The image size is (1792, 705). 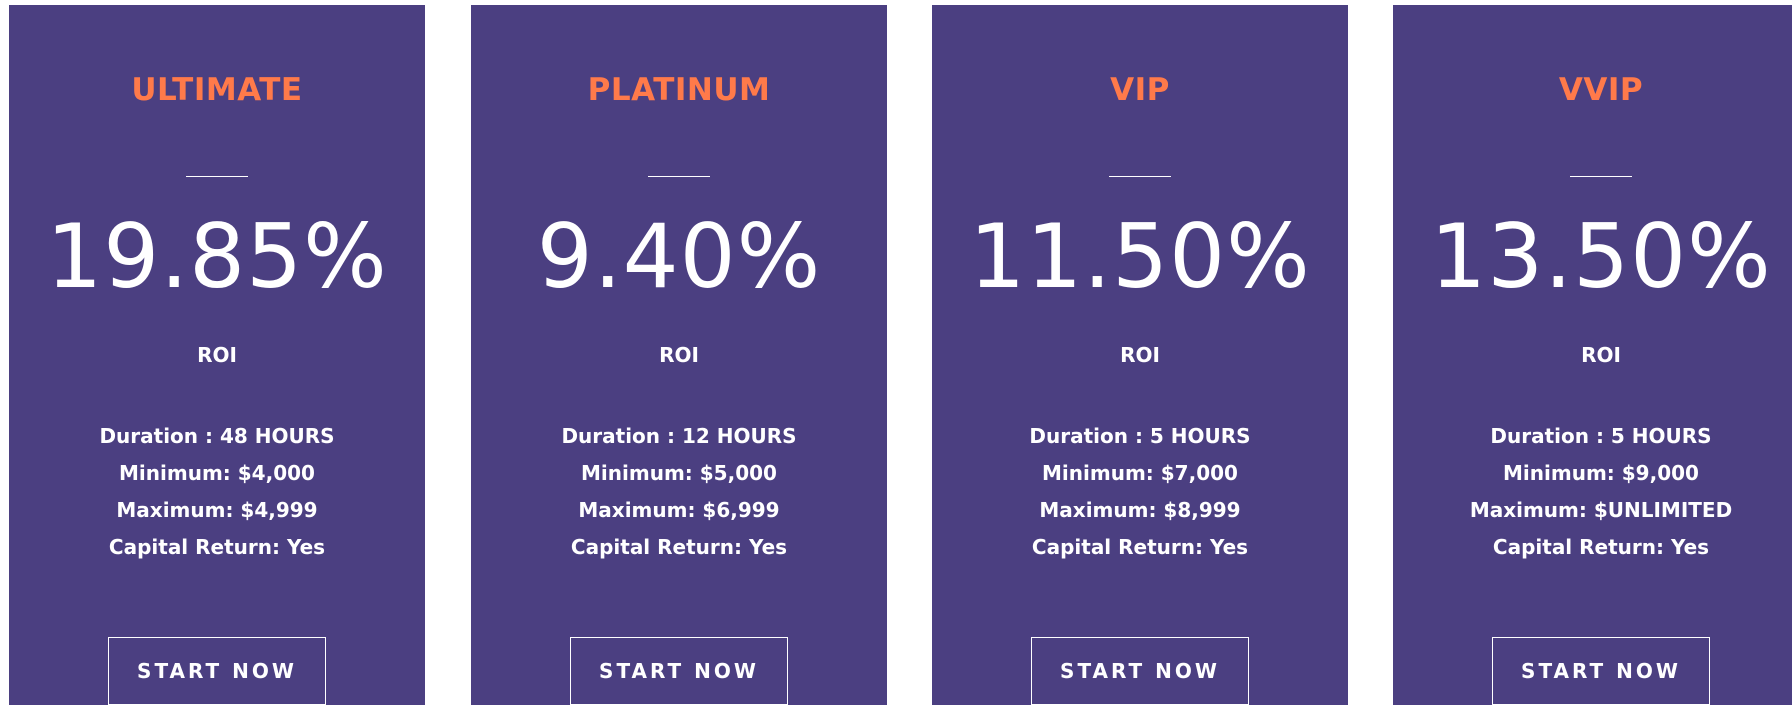 What do you see at coordinates (1140, 510) in the screenshot?
I see `maximum-text: Maximum: $8,999` at bounding box center [1140, 510].